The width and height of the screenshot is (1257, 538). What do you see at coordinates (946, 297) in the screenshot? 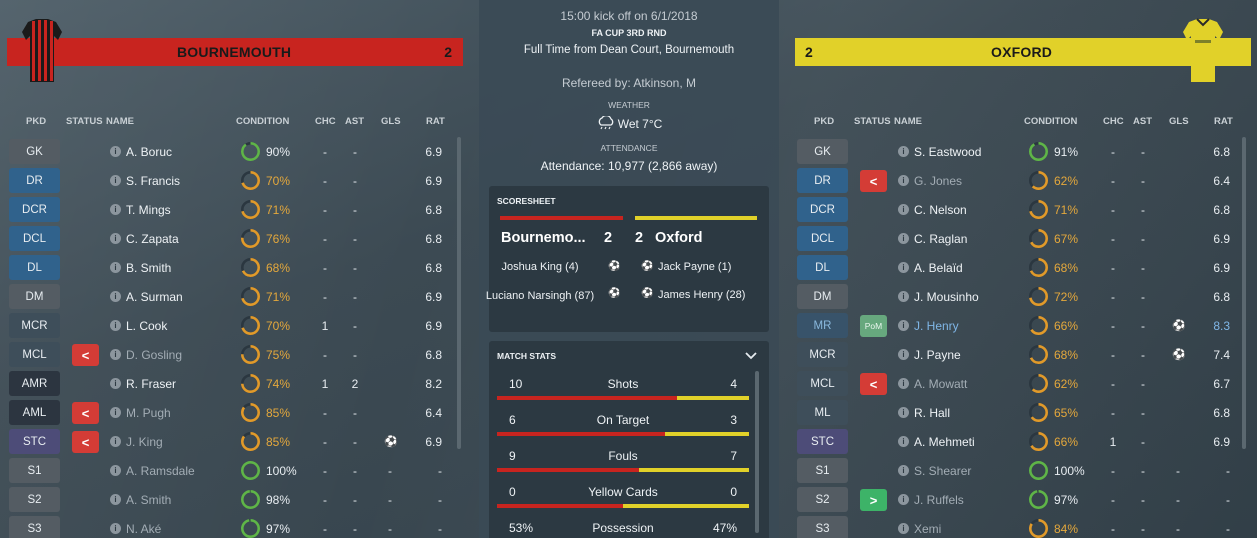
I see `player-name: J. Mousinho` at bounding box center [946, 297].